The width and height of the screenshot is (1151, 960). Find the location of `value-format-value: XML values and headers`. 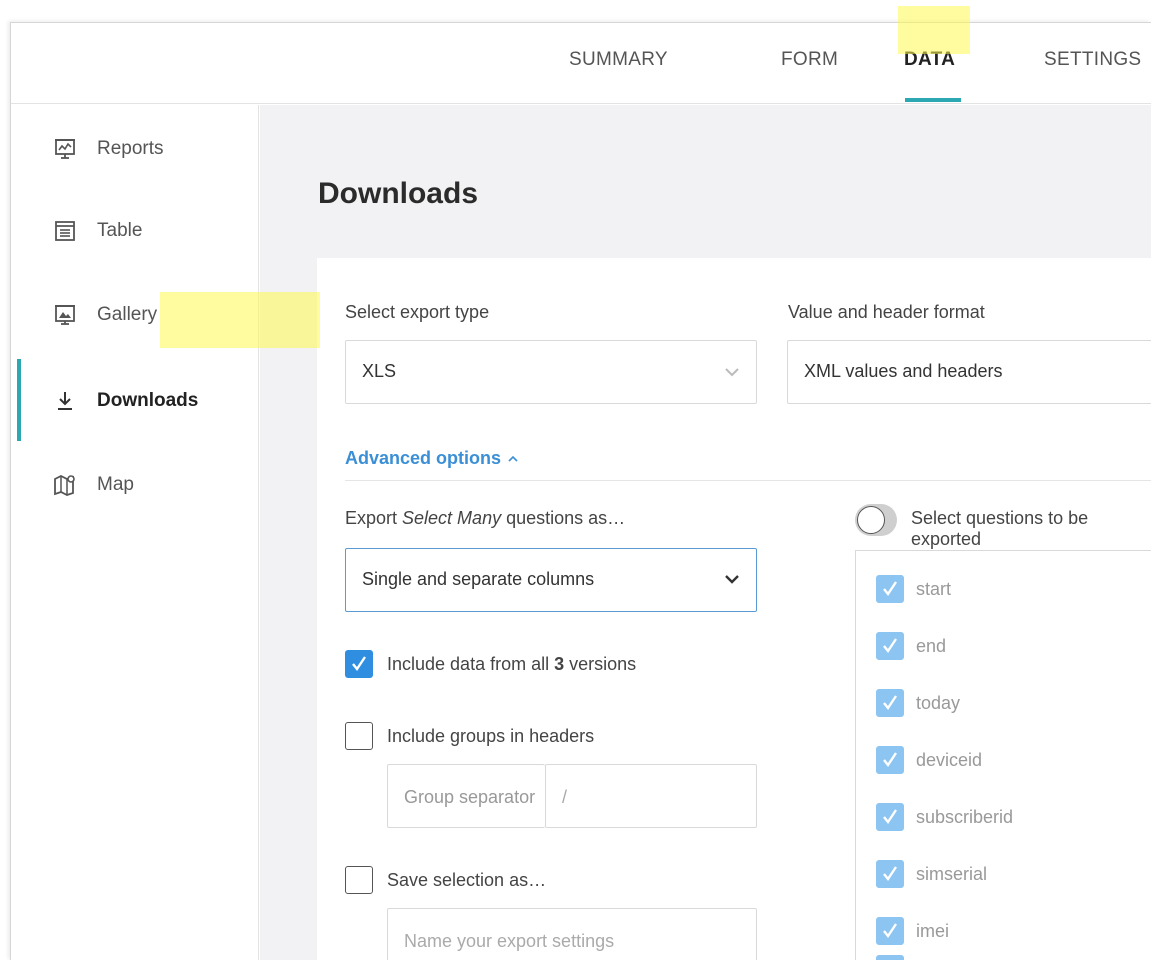

value-format-value: XML values and headers is located at coordinates (903, 371).